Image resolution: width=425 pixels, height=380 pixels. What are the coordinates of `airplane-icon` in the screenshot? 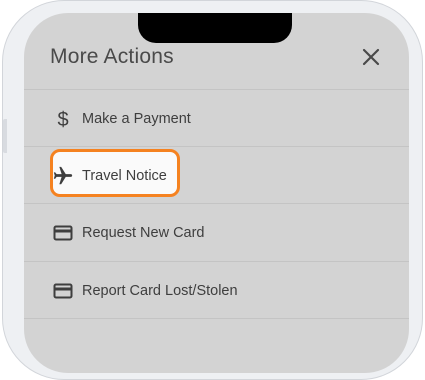 It's located at (63, 175).